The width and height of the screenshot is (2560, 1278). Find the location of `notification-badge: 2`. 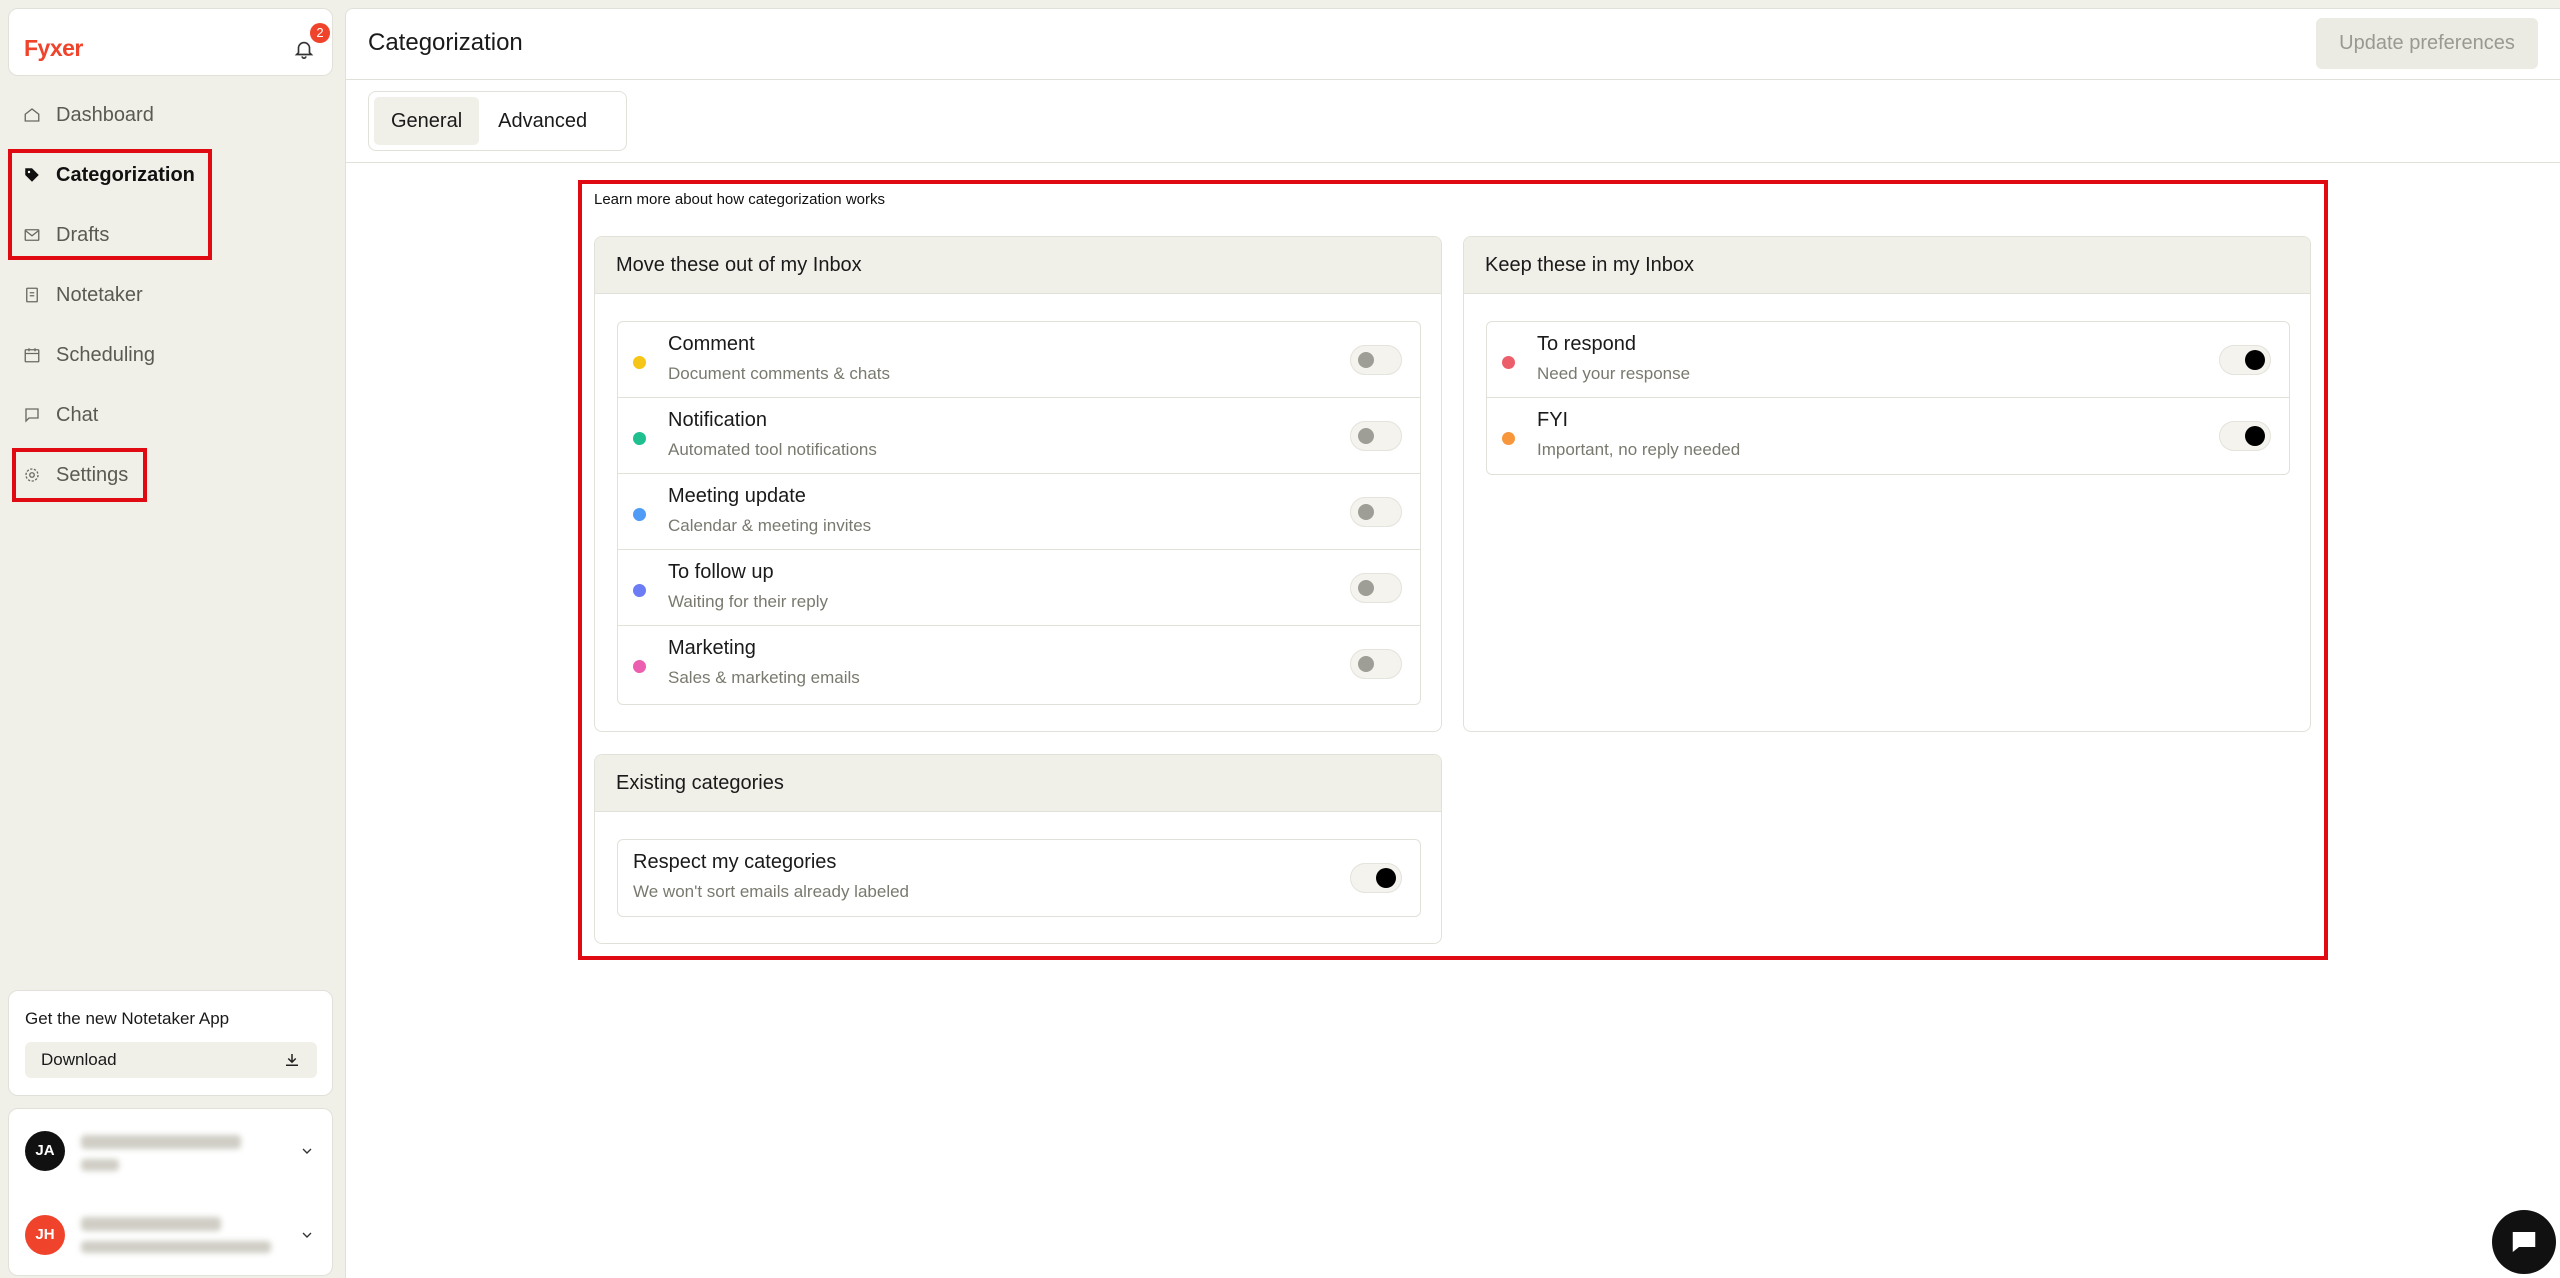

notification-badge: 2 is located at coordinates (320, 33).